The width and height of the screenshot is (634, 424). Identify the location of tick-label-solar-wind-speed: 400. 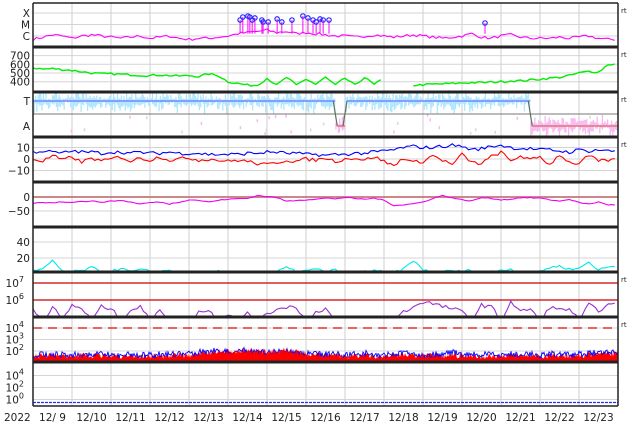
(20, 83).